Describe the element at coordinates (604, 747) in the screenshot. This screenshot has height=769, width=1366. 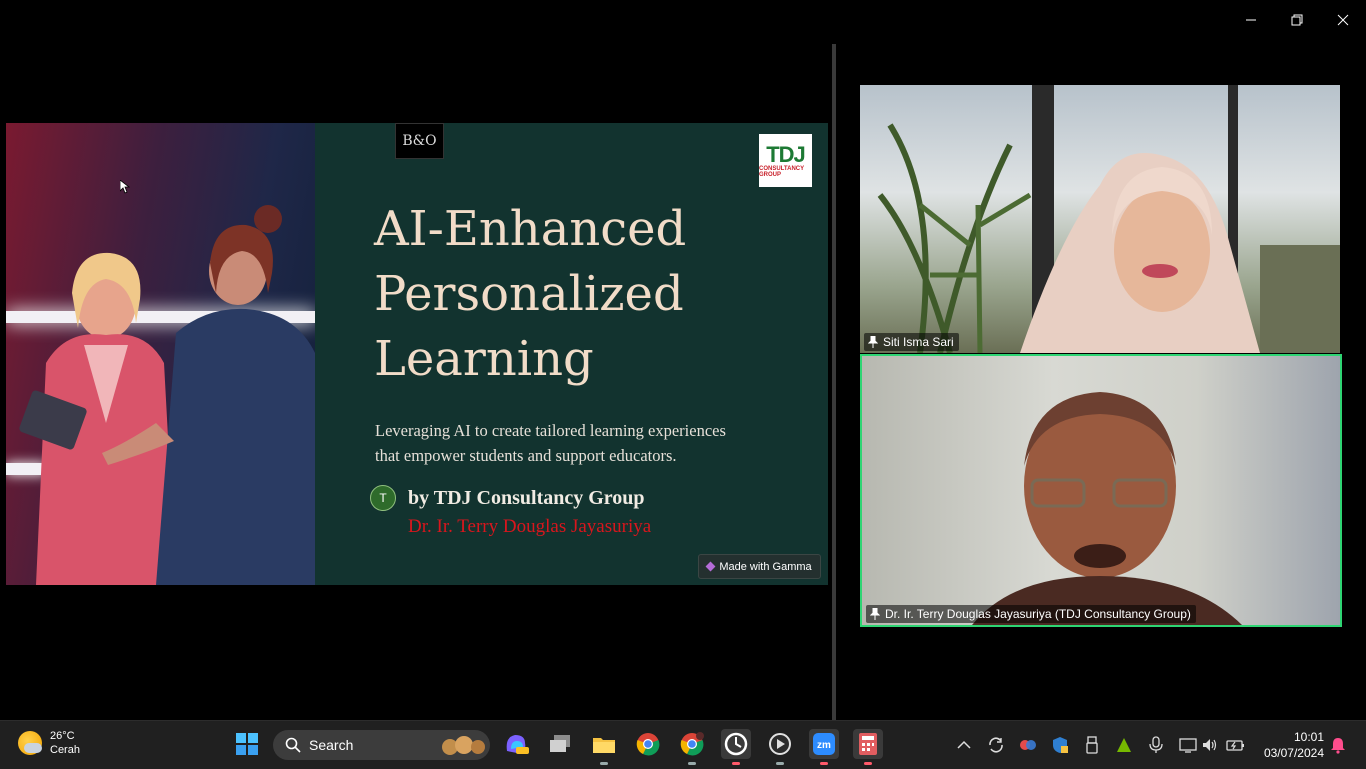
I see `file-explorer-icon` at that location.